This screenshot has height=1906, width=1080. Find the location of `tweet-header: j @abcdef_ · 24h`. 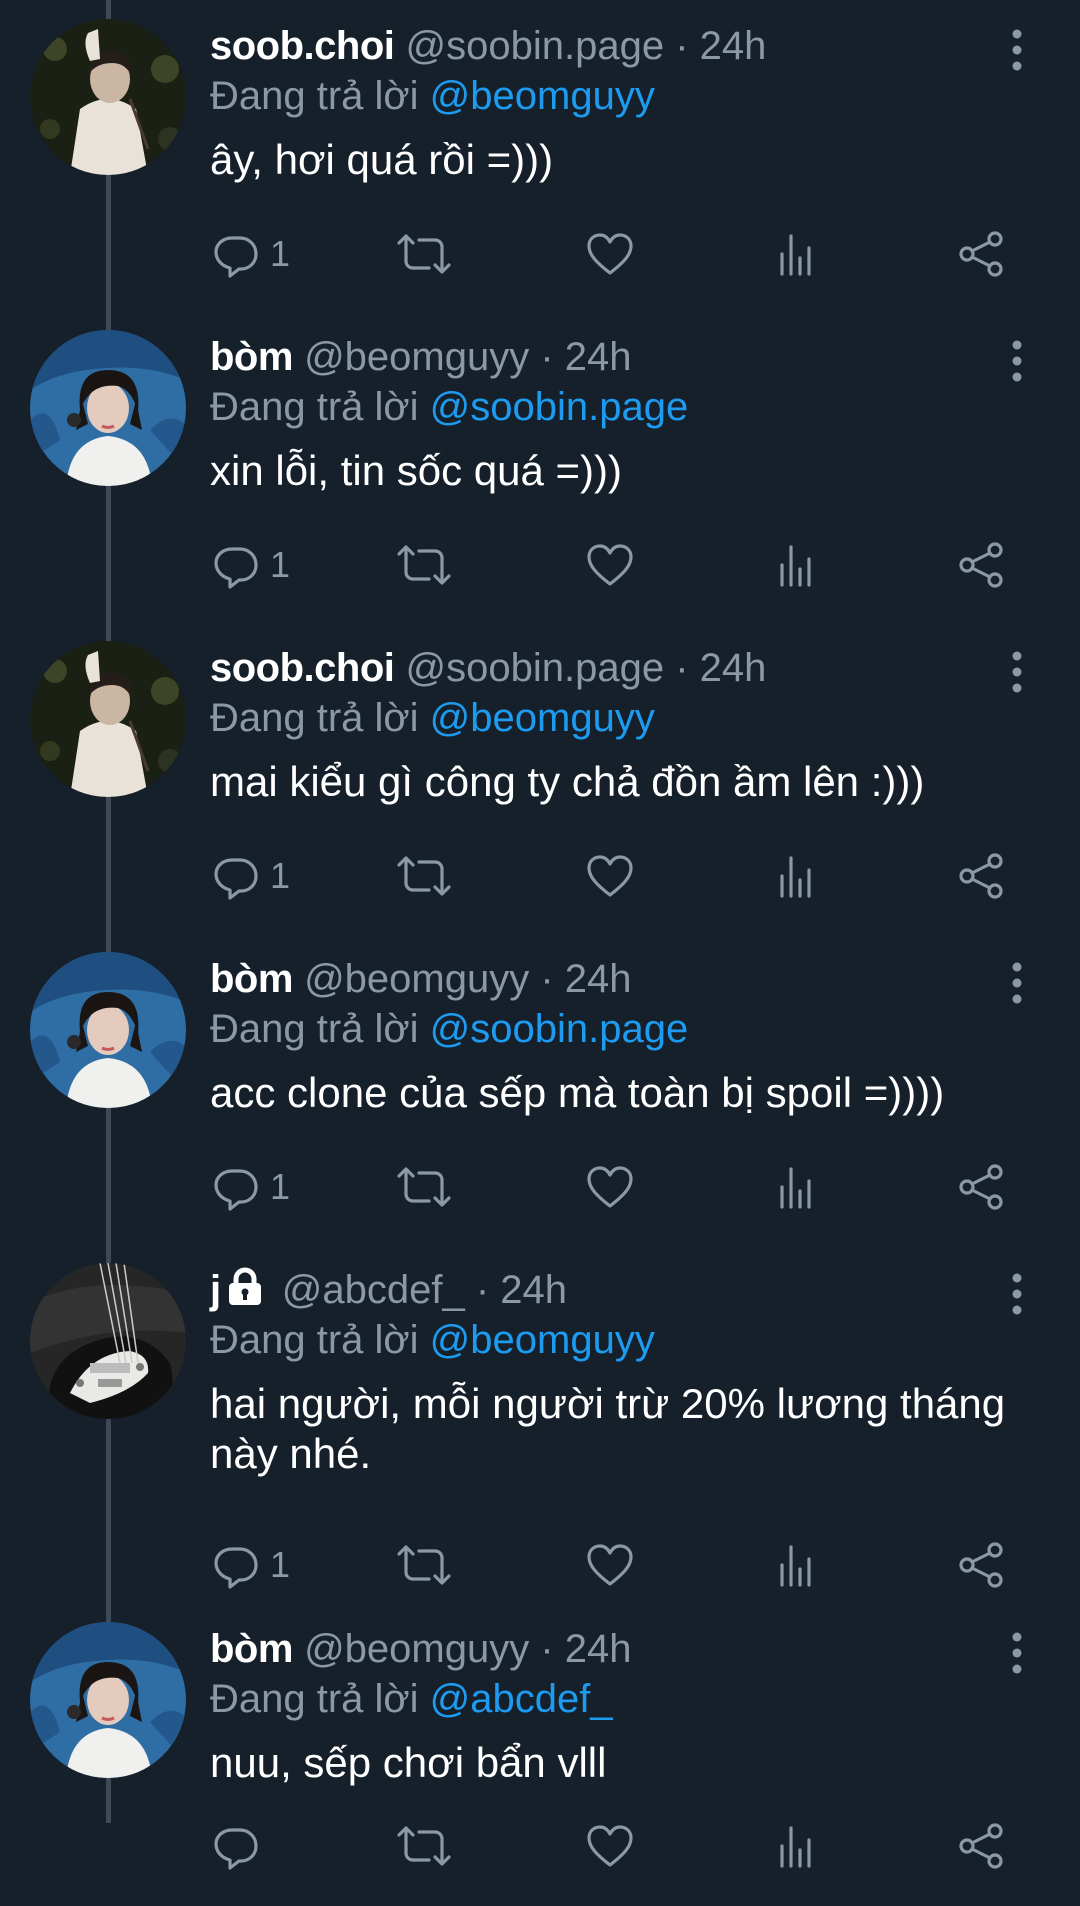

tweet-header: j @abcdef_ · 24h is located at coordinates (388, 1290).